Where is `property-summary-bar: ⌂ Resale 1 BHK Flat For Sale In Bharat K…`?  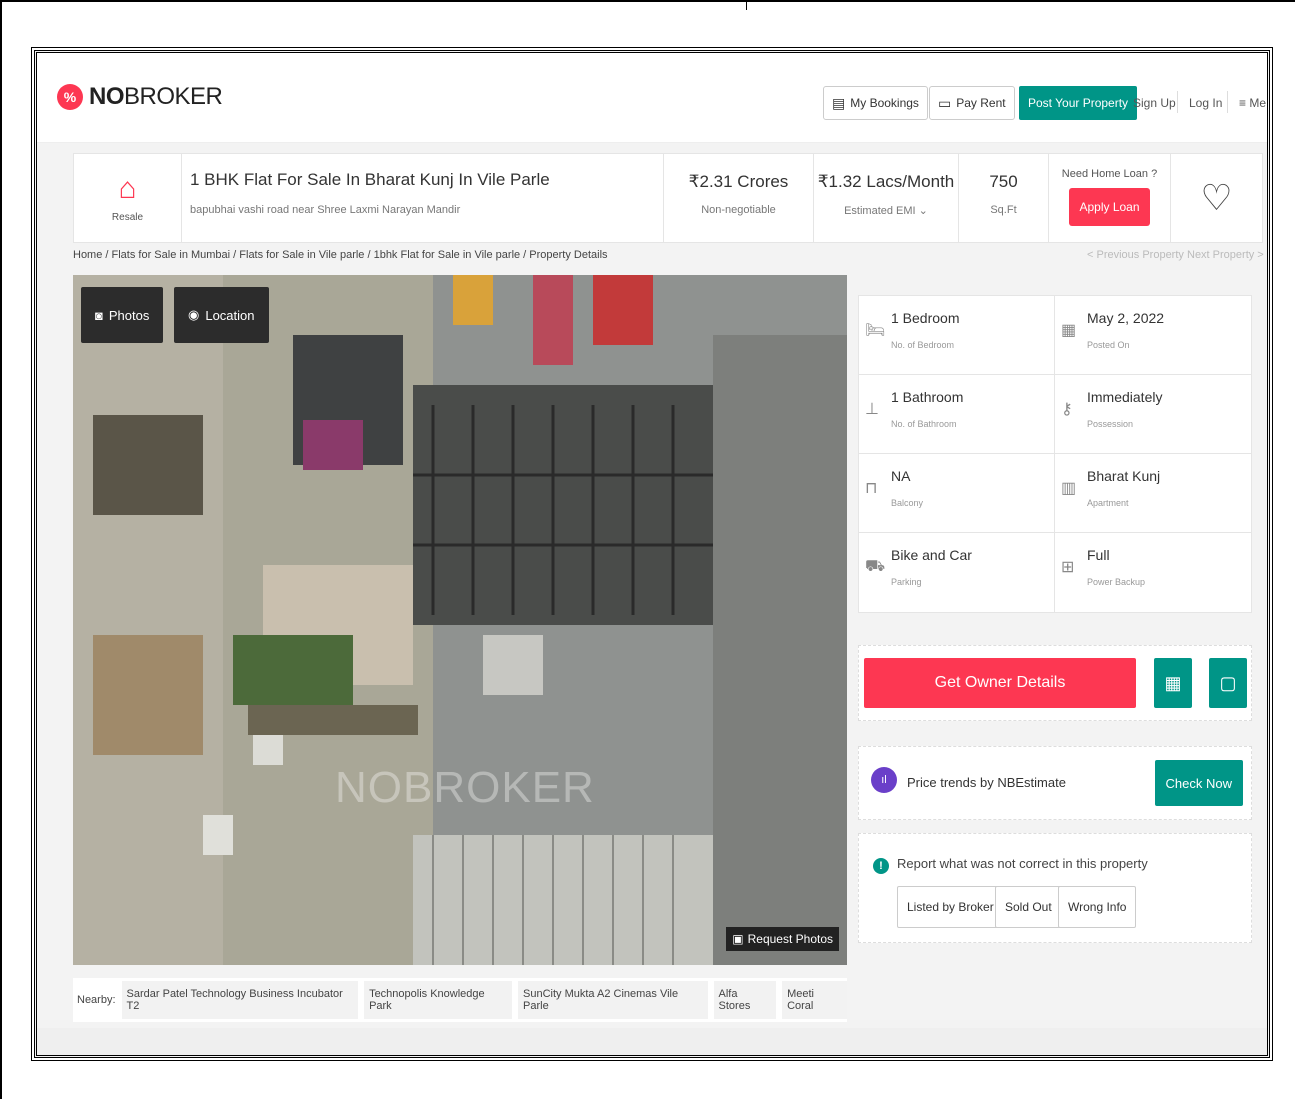 property-summary-bar: ⌂ Resale 1 BHK Flat For Sale In Bharat K… is located at coordinates (668, 198).